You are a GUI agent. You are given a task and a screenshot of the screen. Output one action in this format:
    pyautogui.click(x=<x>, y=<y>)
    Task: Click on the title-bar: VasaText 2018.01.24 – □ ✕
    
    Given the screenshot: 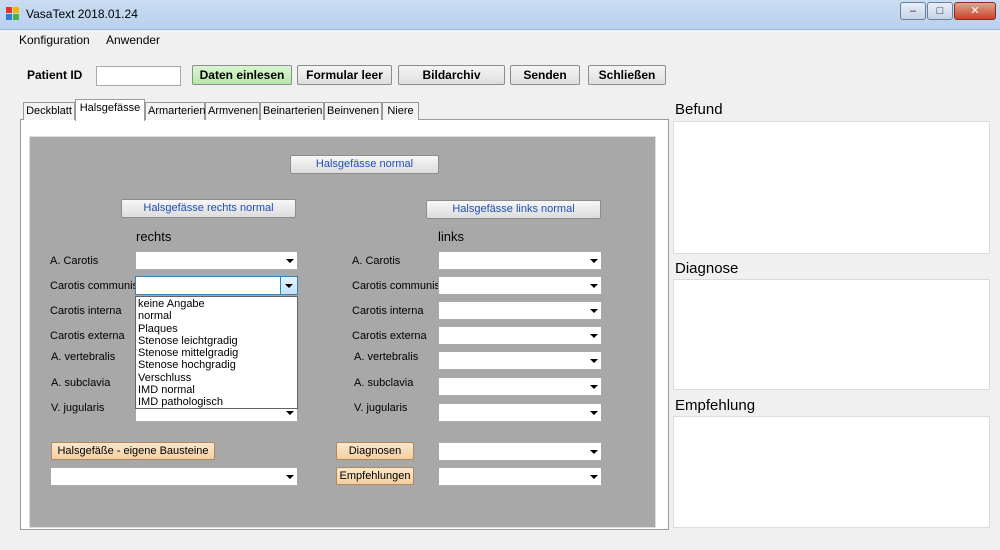 What is the action you would take?
    pyautogui.click(x=500, y=15)
    